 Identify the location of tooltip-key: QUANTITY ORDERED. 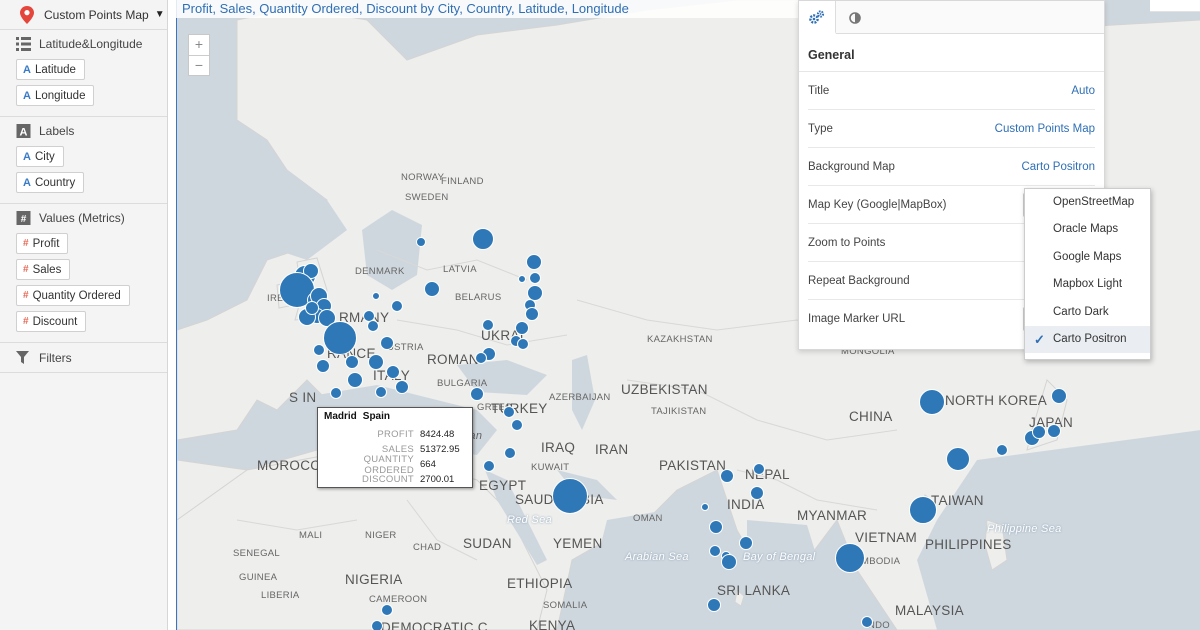
(388, 464).